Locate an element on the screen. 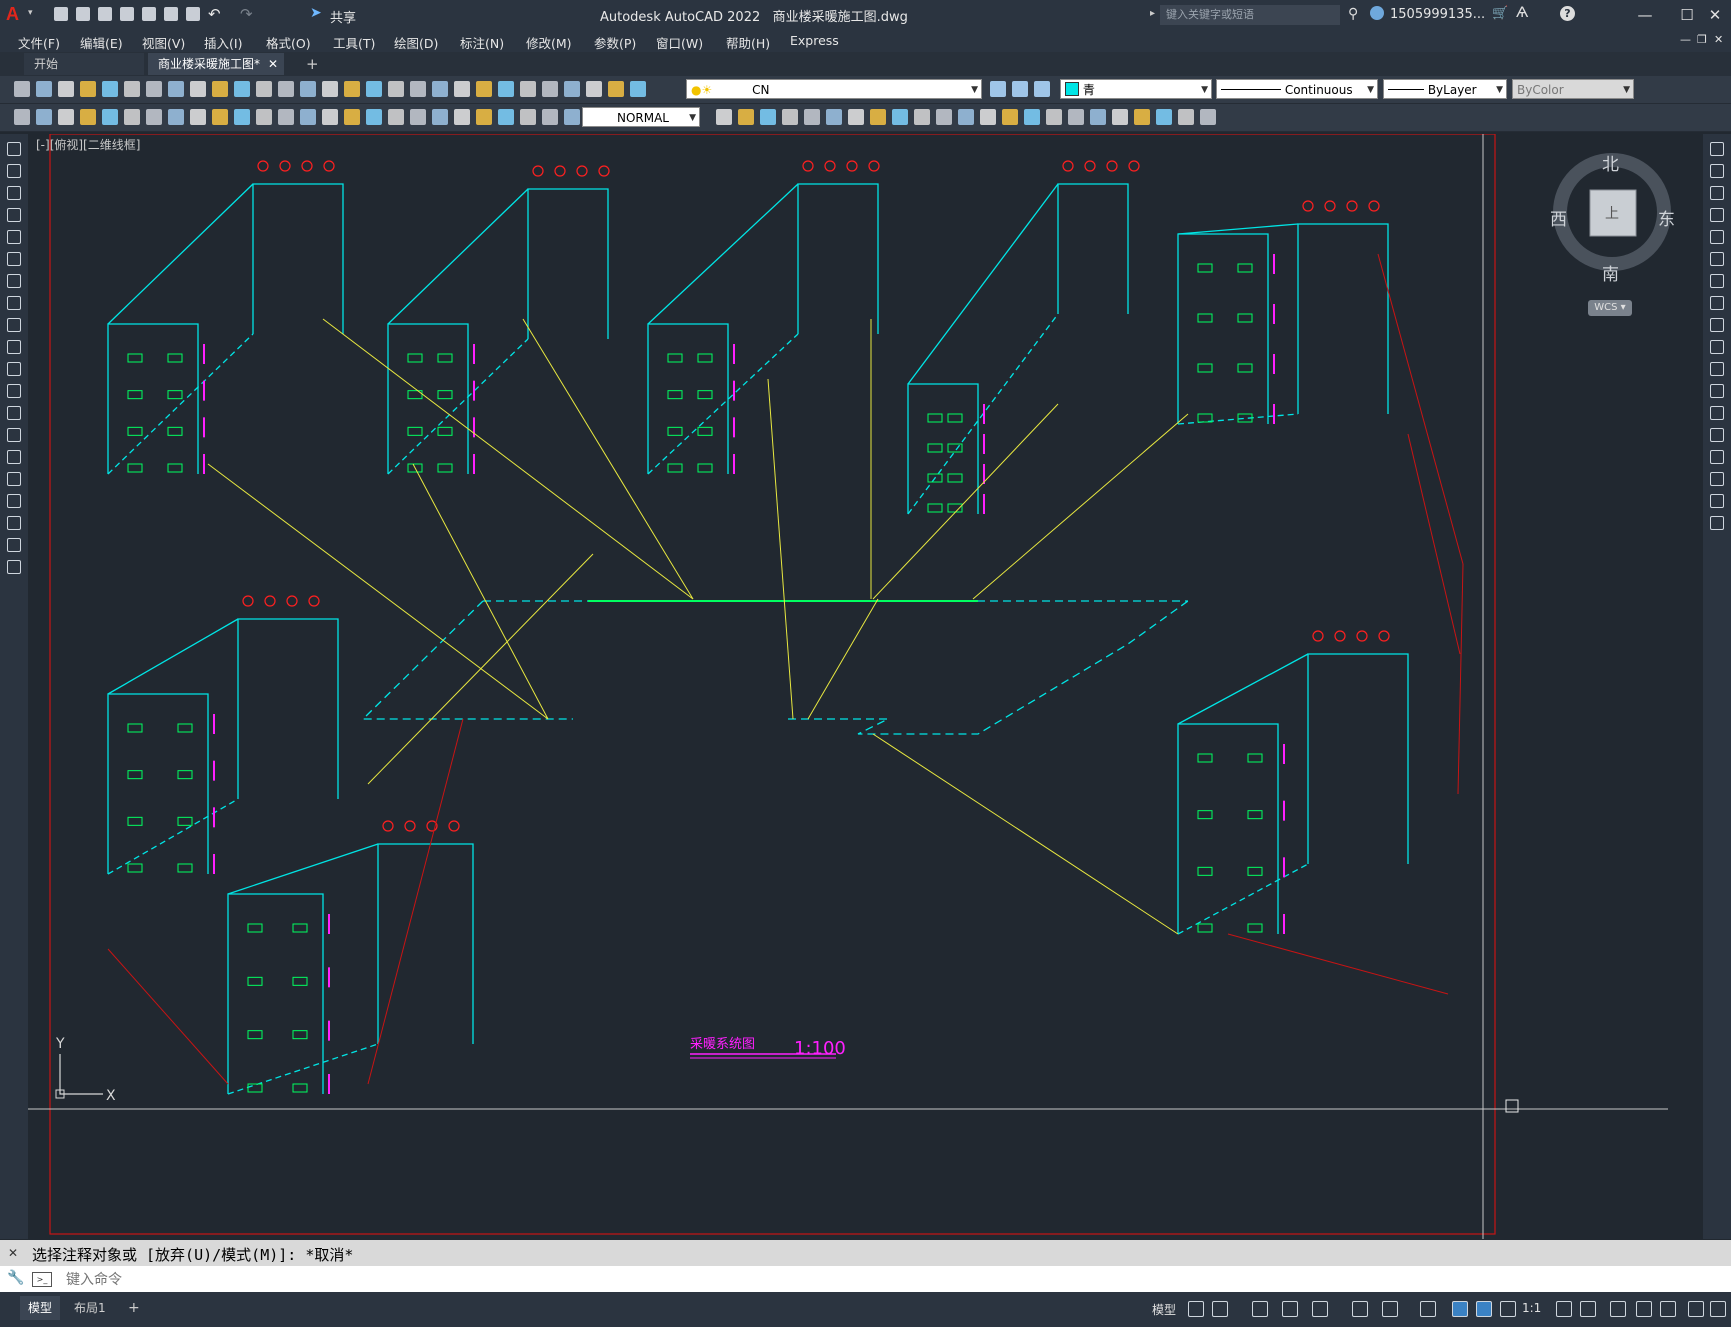 The width and height of the screenshot is (1731, 1327). plotstyle-combo: ByColor ▼ is located at coordinates (1573, 89).